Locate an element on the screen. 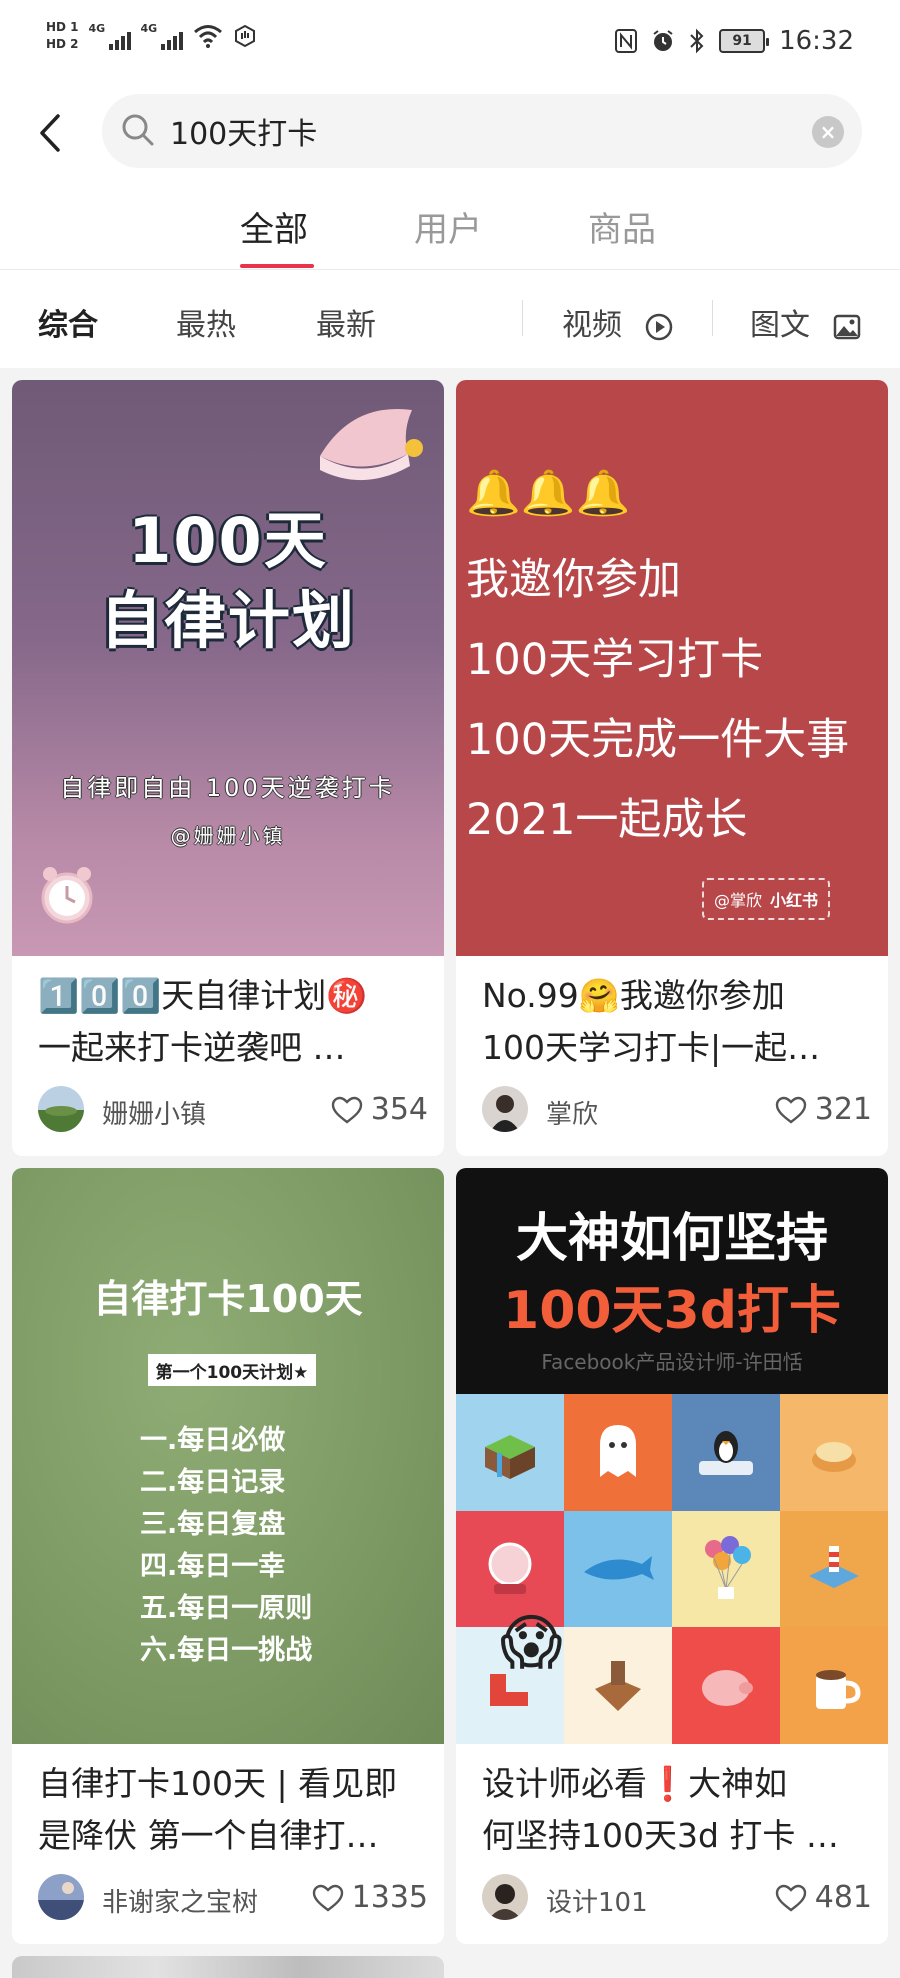  cover-item-2: 二.每日记录 is located at coordinates (213, 1482).